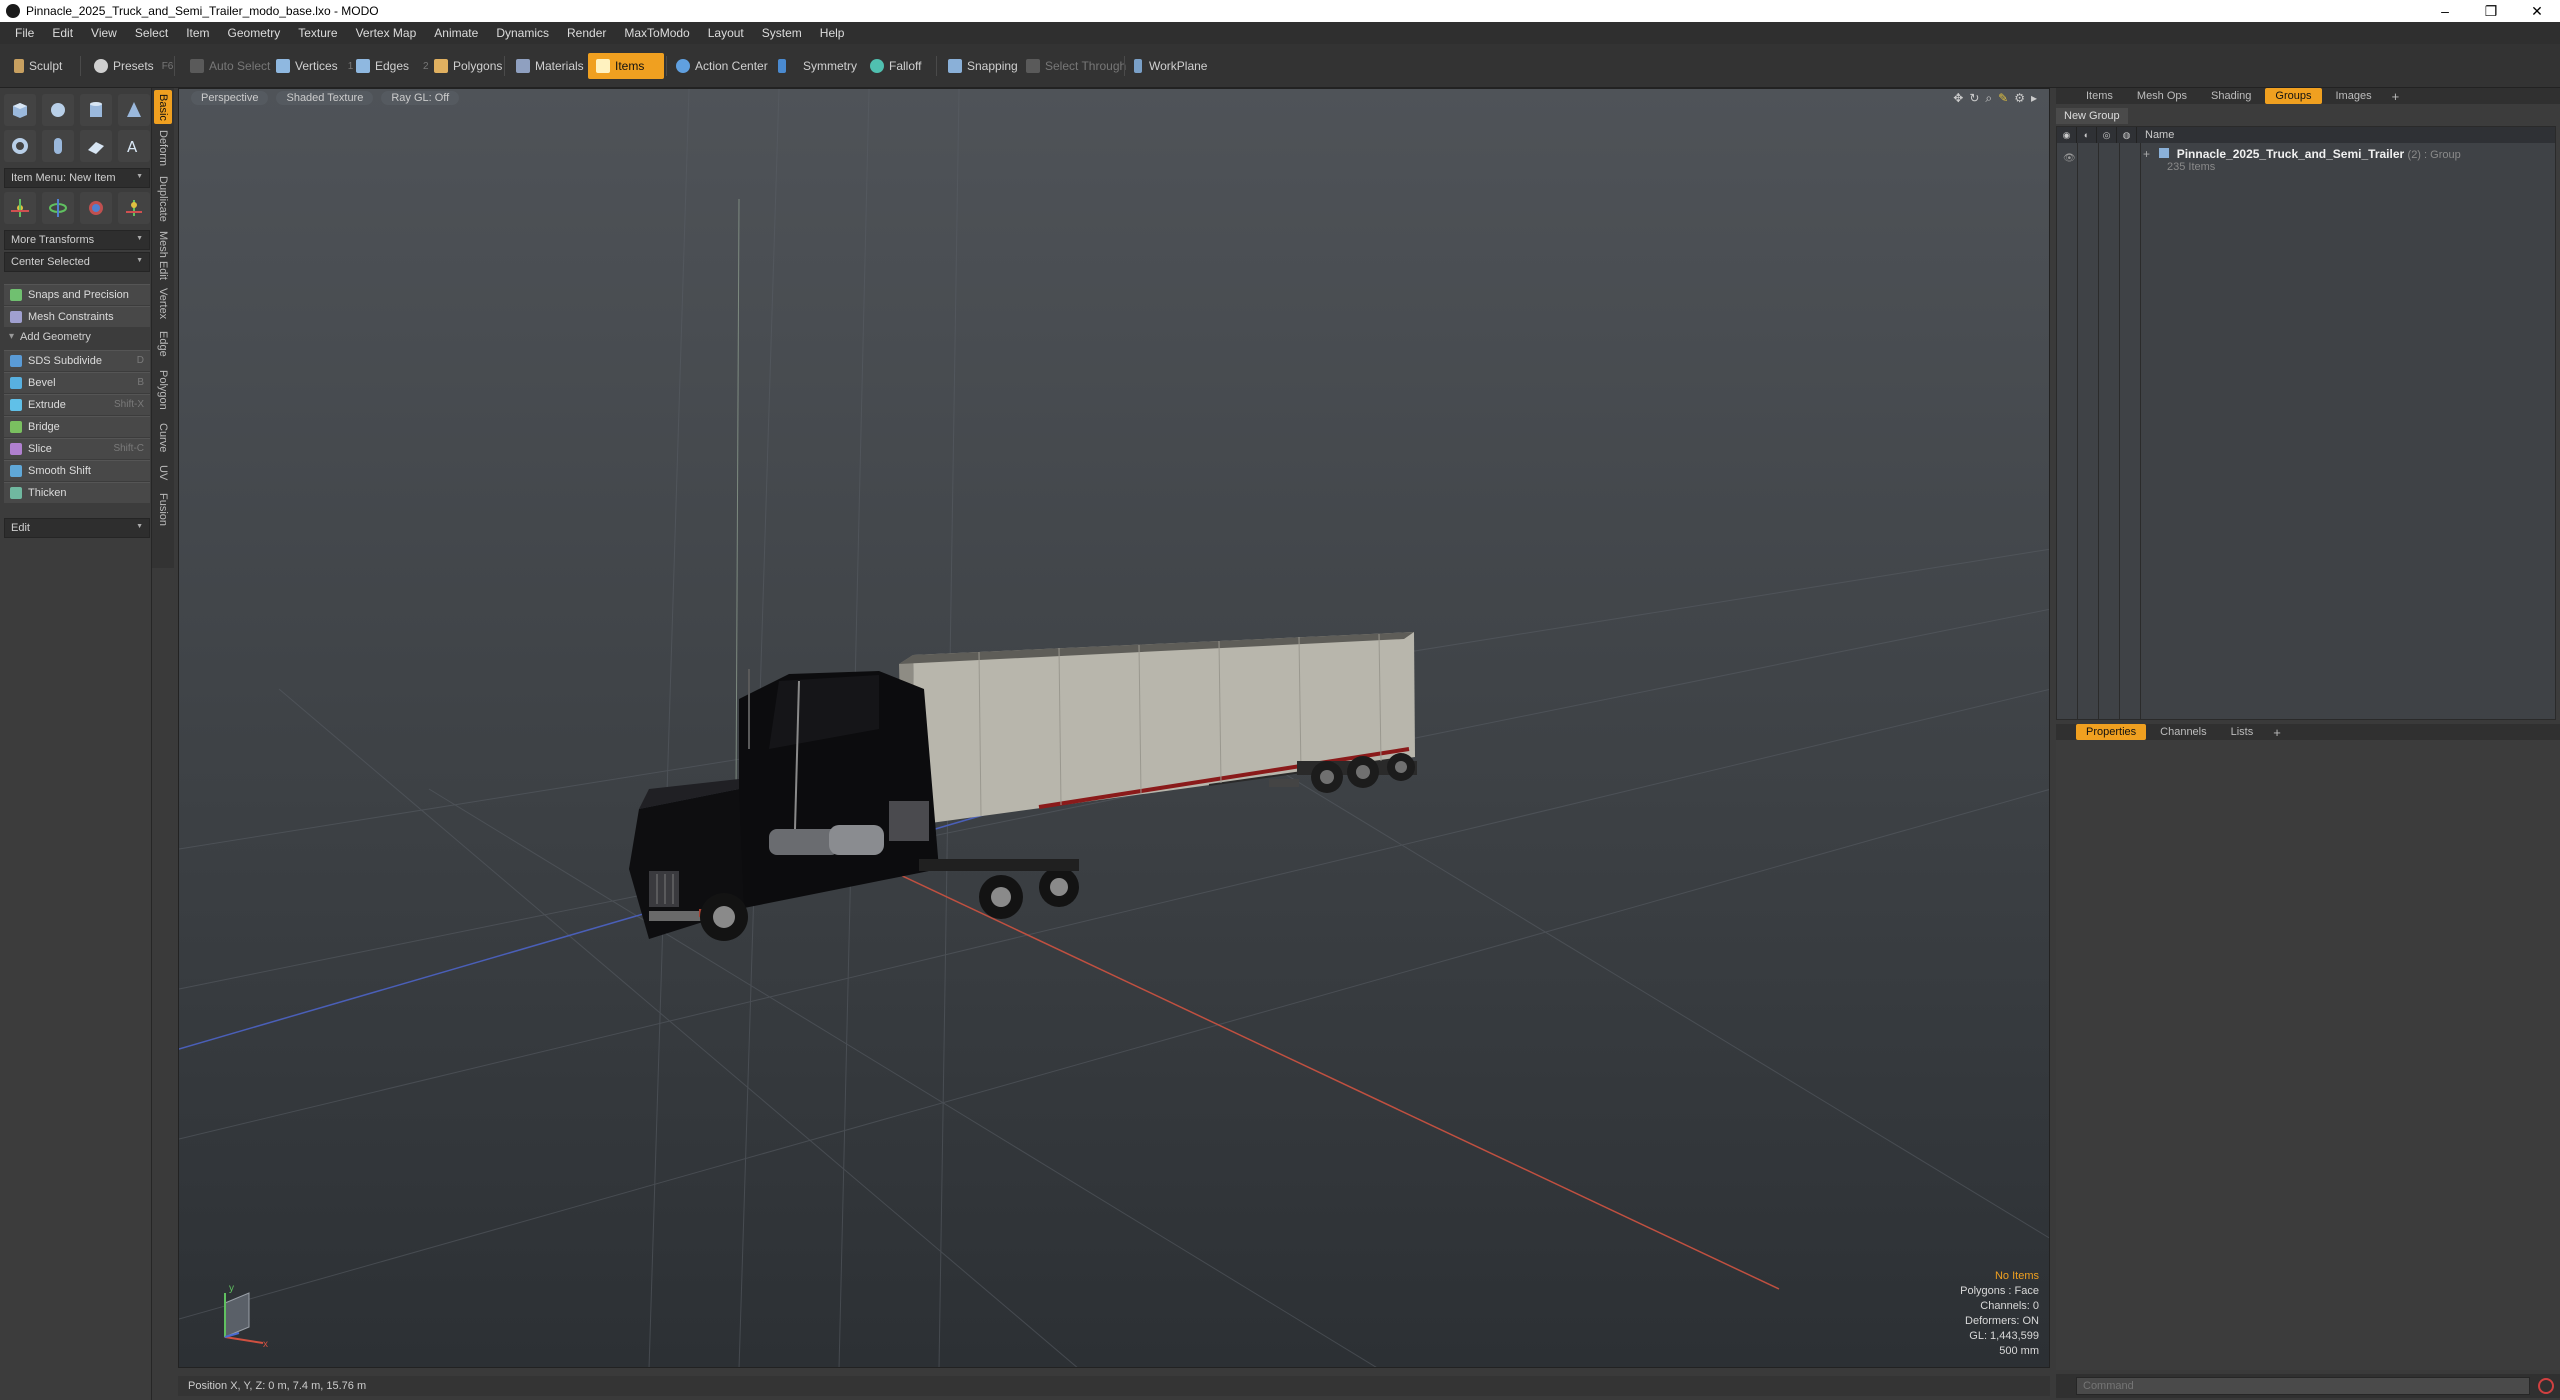 The height and width of the screenshot is (1400, 2560). I want to click on select-through-button: Select Through, so click(1076, 66).